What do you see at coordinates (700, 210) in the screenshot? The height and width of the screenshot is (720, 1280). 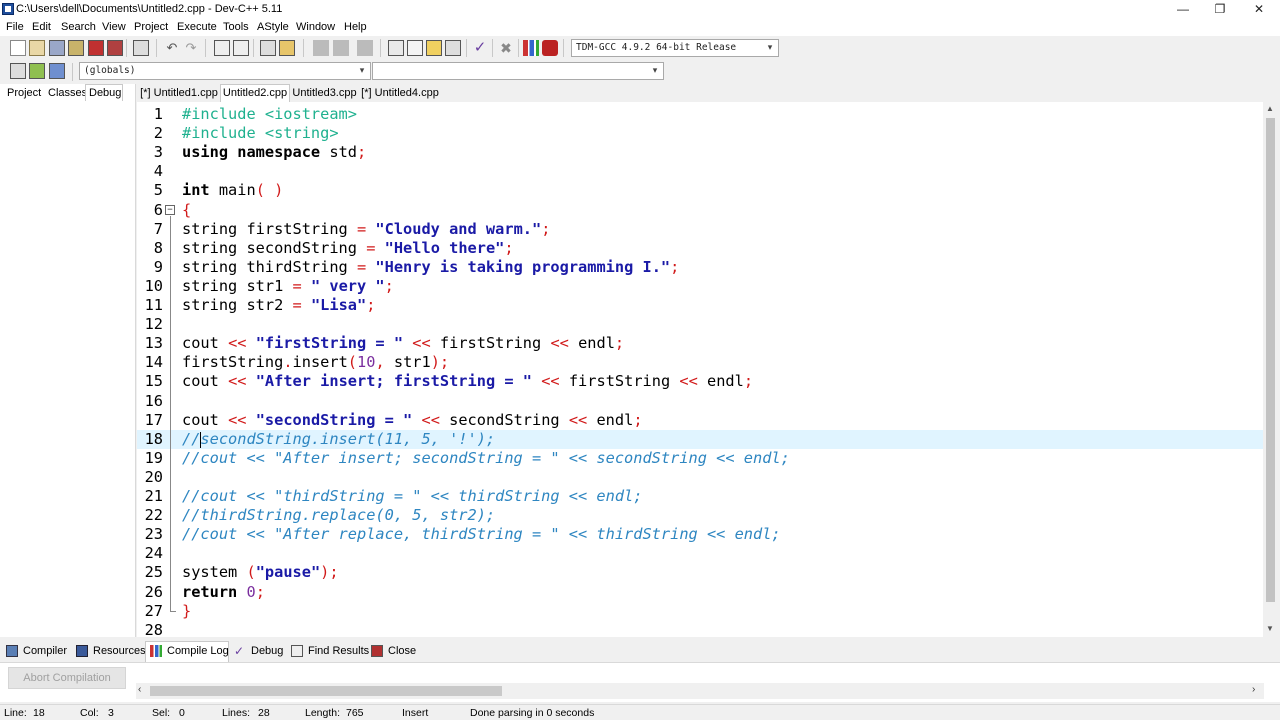 I see `code-line: 6 {−` at bounding box center [700, 210].